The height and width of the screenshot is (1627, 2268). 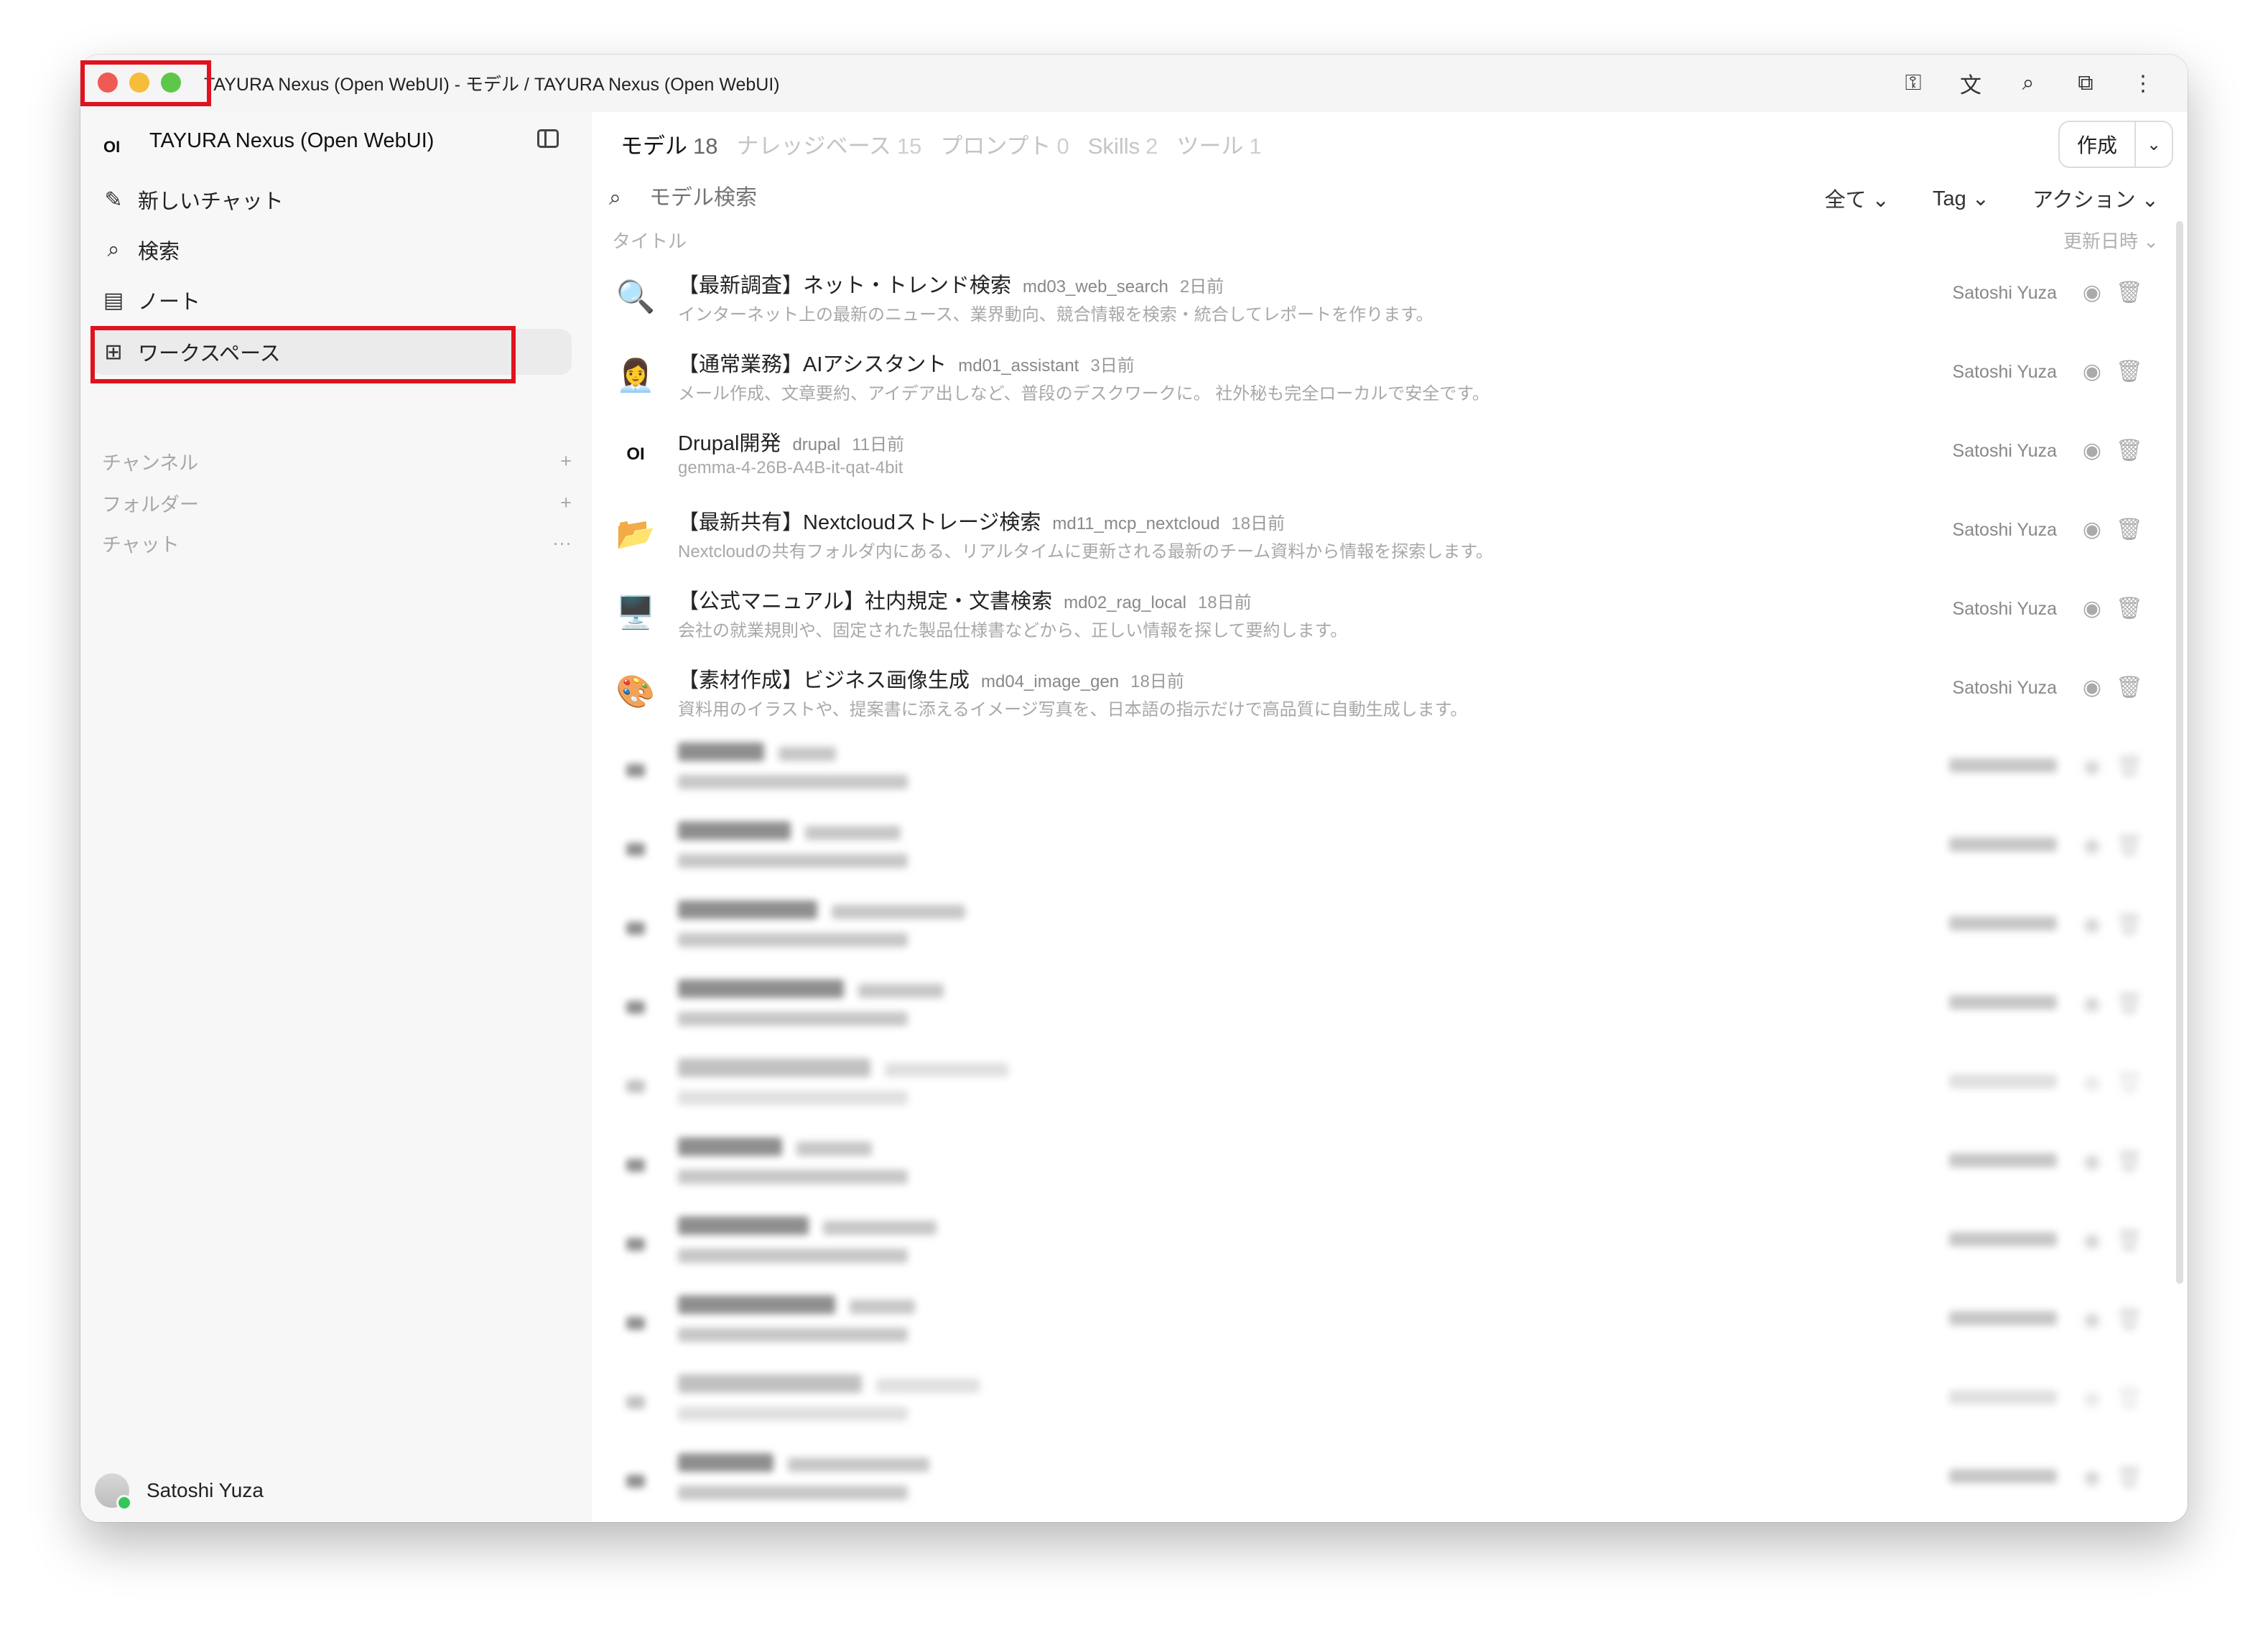 I want to click on filter-tag-dropdown: Tag ⌄, so click(x=1950, y=198).